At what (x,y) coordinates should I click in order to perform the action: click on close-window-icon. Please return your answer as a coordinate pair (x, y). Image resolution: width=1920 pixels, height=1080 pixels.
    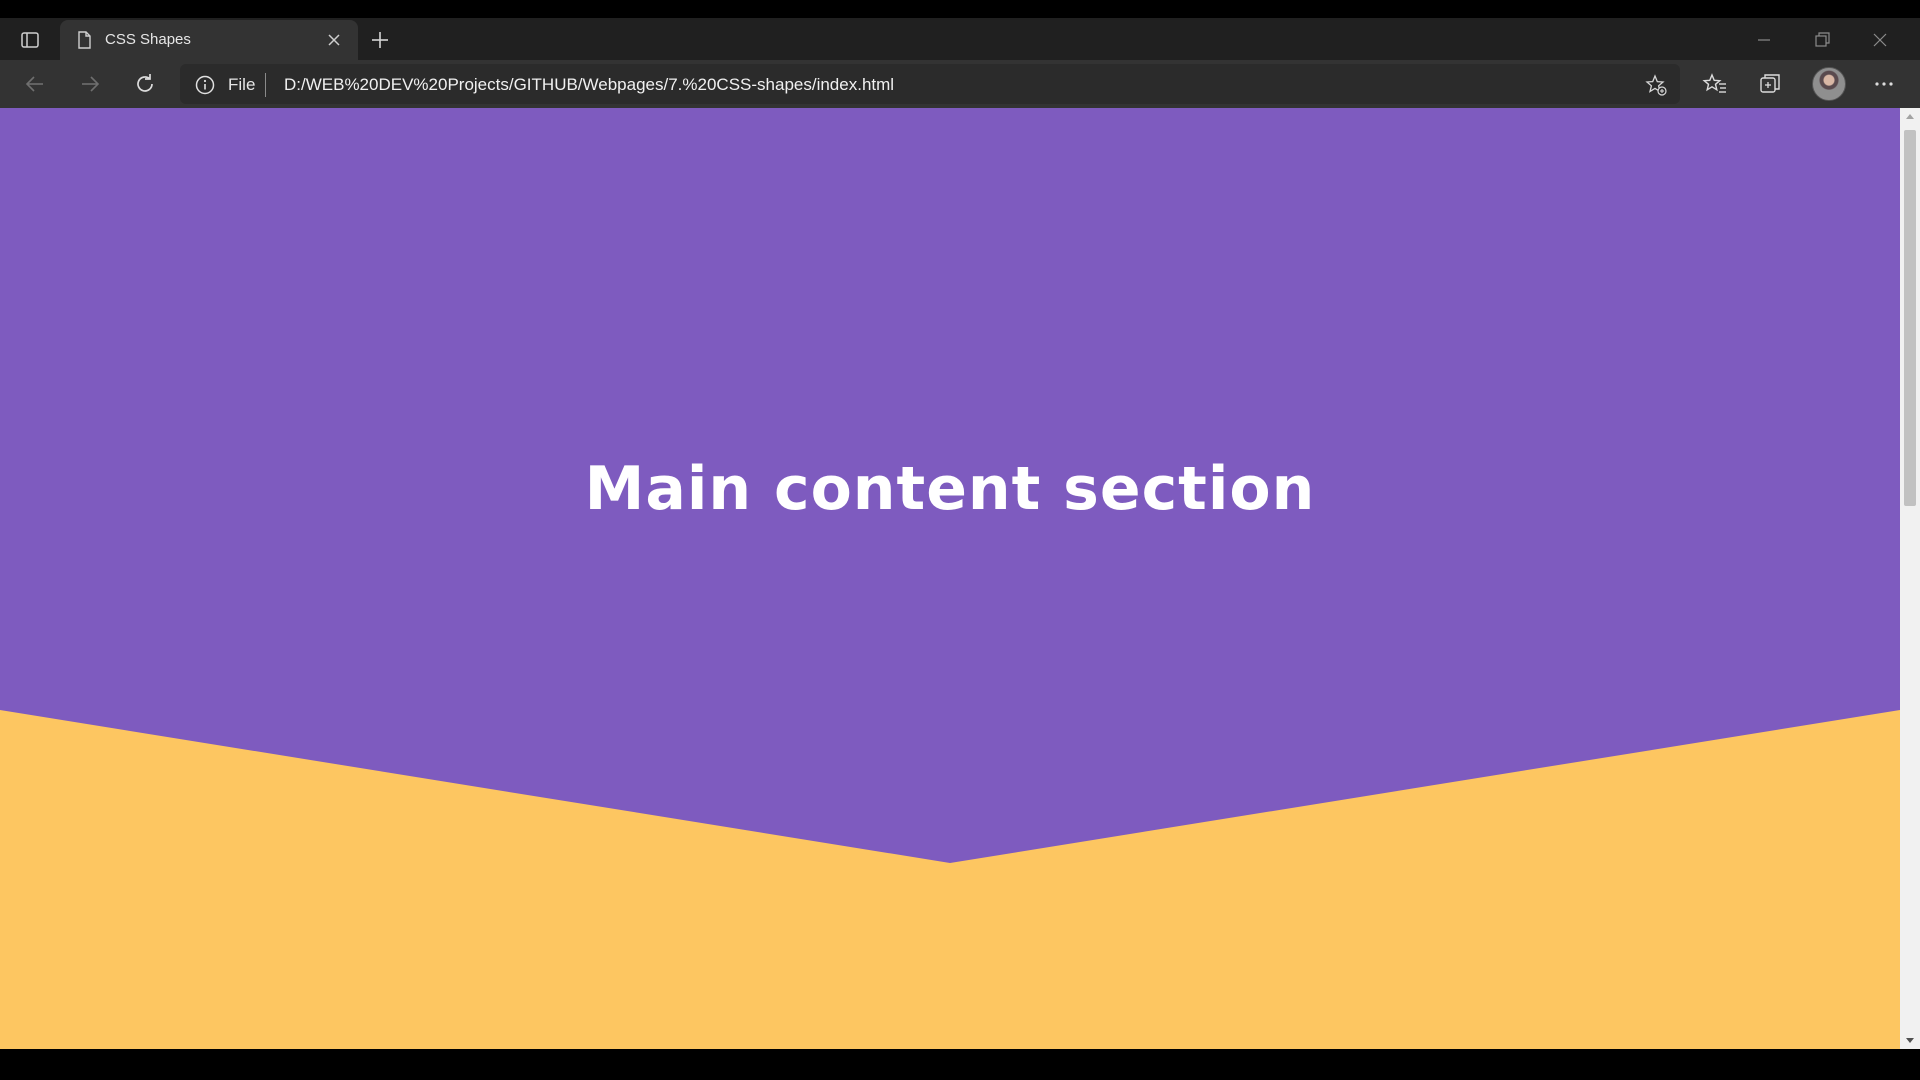
    Looking at the image, I should click on (1880, 40).